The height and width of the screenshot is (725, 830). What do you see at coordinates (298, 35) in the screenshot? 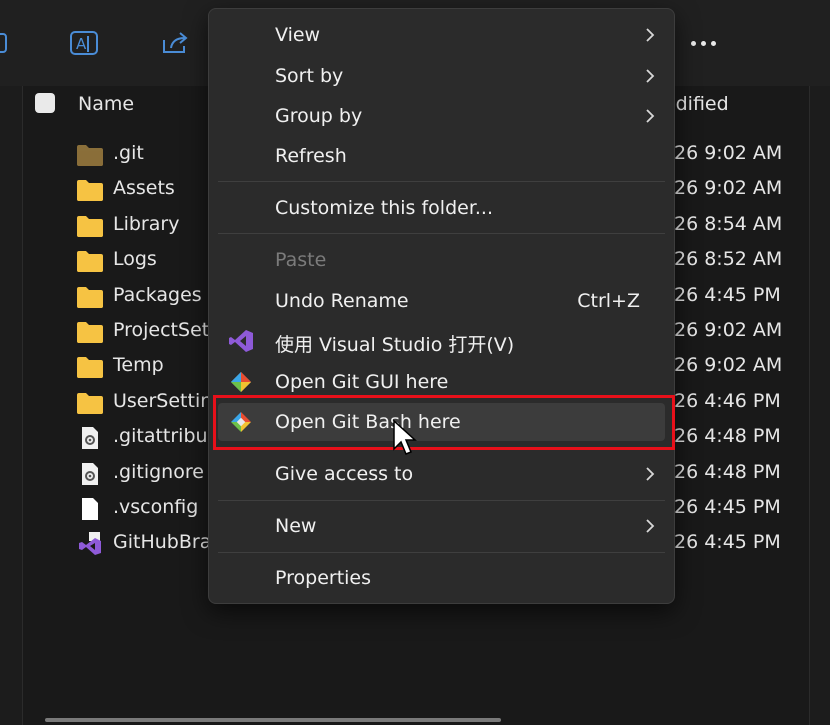
I see `menu-item-label: View` at bounding box center [298, 35].